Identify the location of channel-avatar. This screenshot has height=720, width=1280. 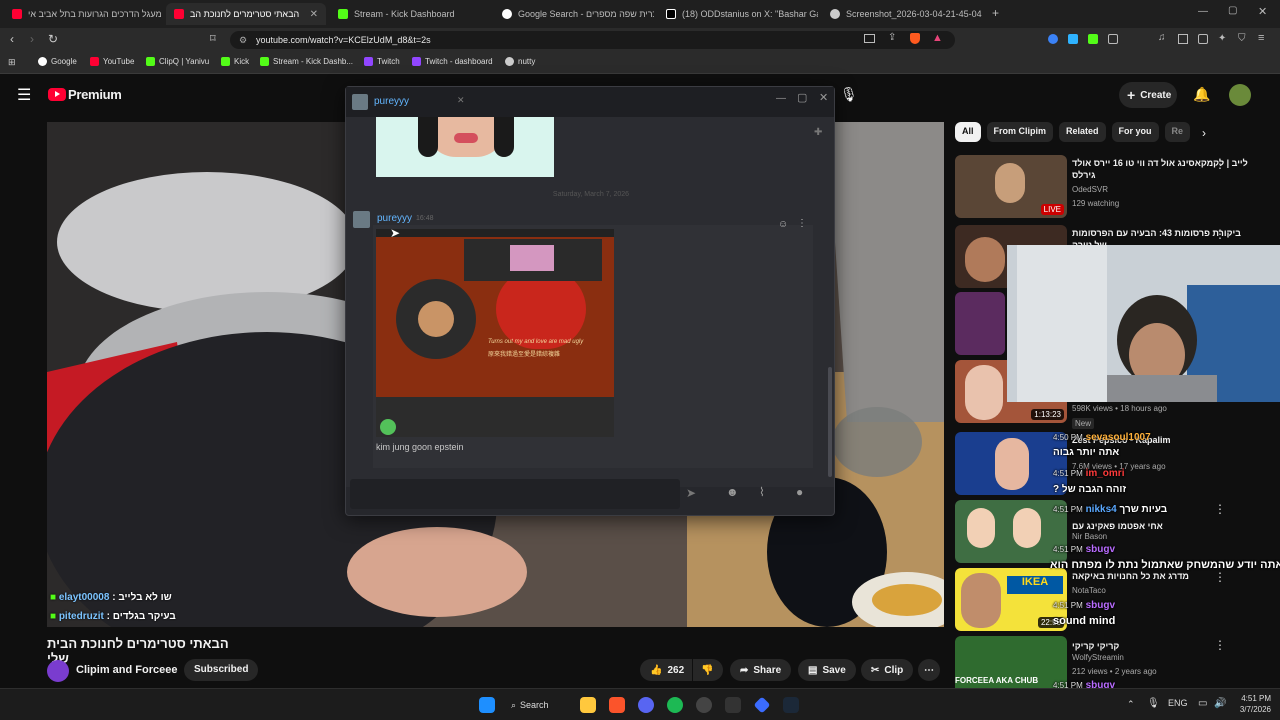
(58, 671).